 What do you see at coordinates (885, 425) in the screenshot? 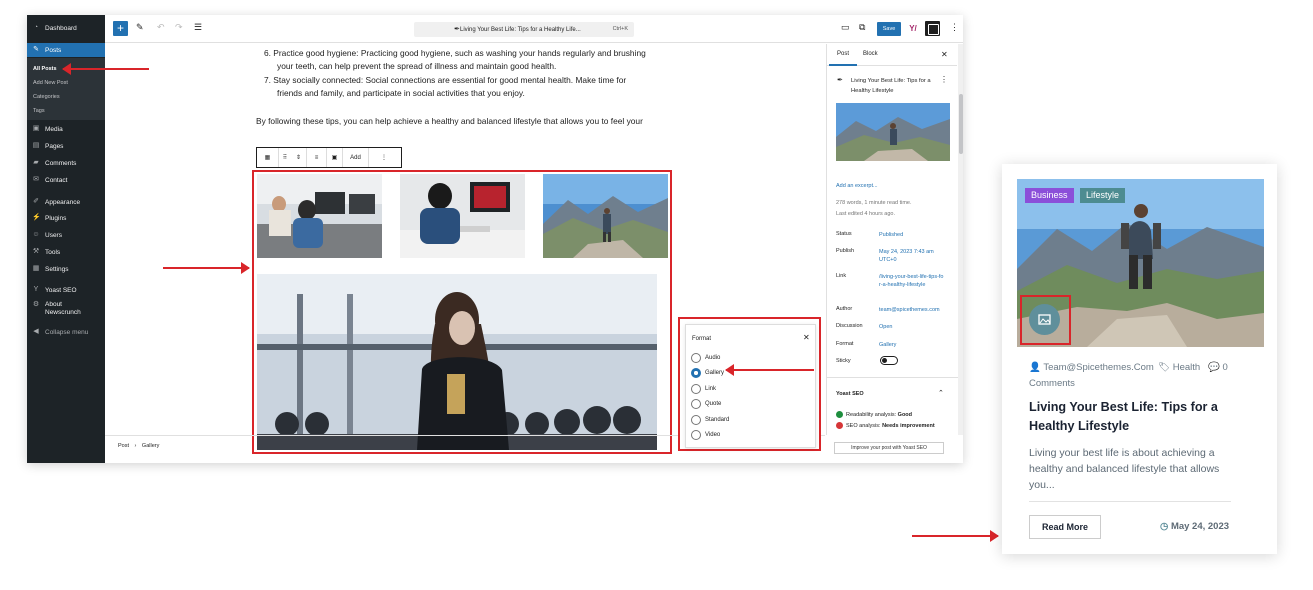
I see `seo-analysis-row: SEO analysis: Needs improvement` at bounding box center [885, 425].